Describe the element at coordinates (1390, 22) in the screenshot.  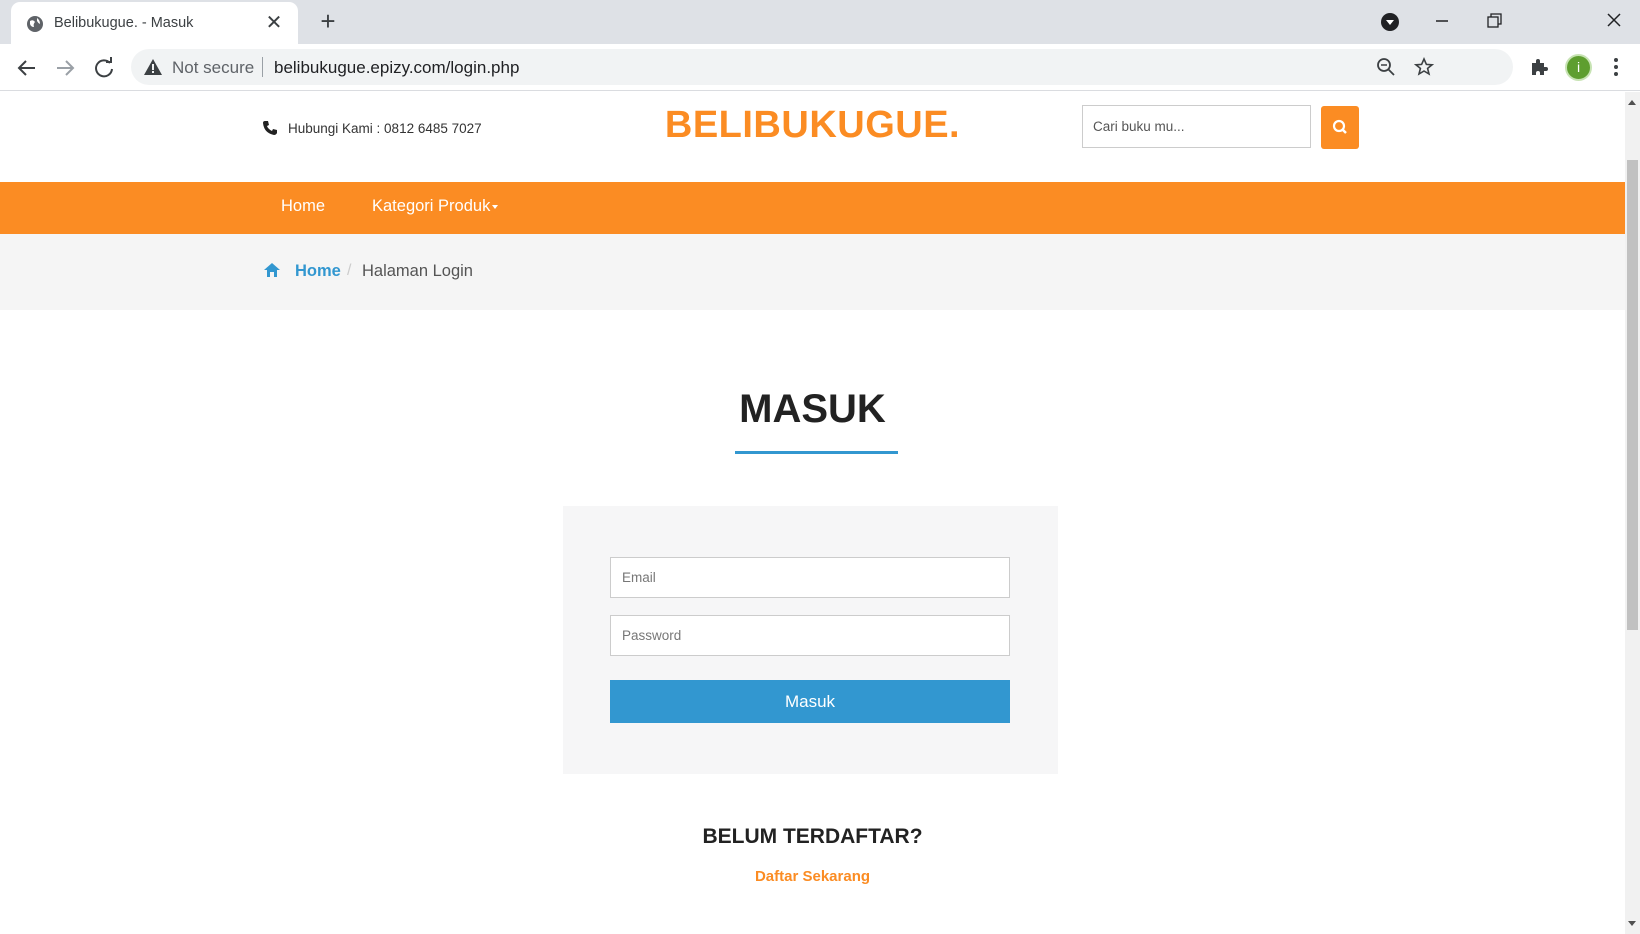
I see `tab-search-icon` at that location.